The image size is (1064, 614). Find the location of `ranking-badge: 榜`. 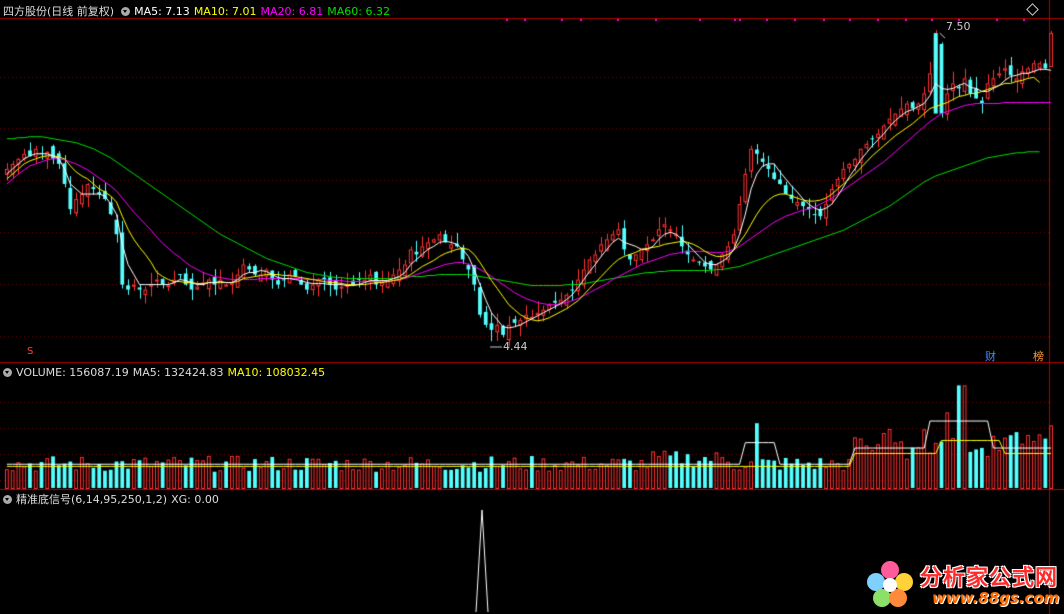

ranking-badge: 榜 is located at coordinates (1038, 356).